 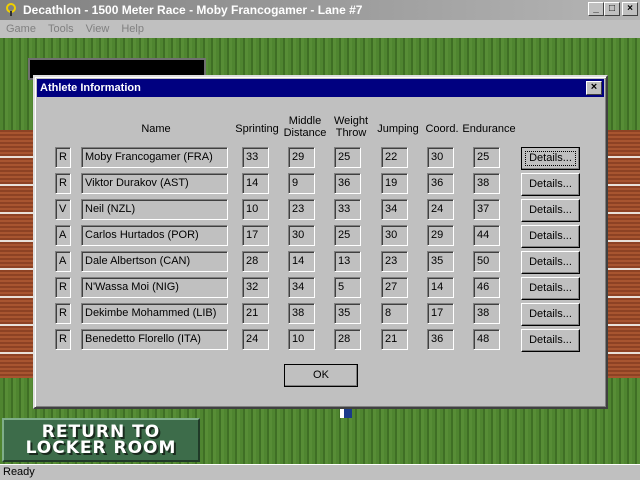 I want to click on sprinting-field: 17, so click(x=255, y=235).